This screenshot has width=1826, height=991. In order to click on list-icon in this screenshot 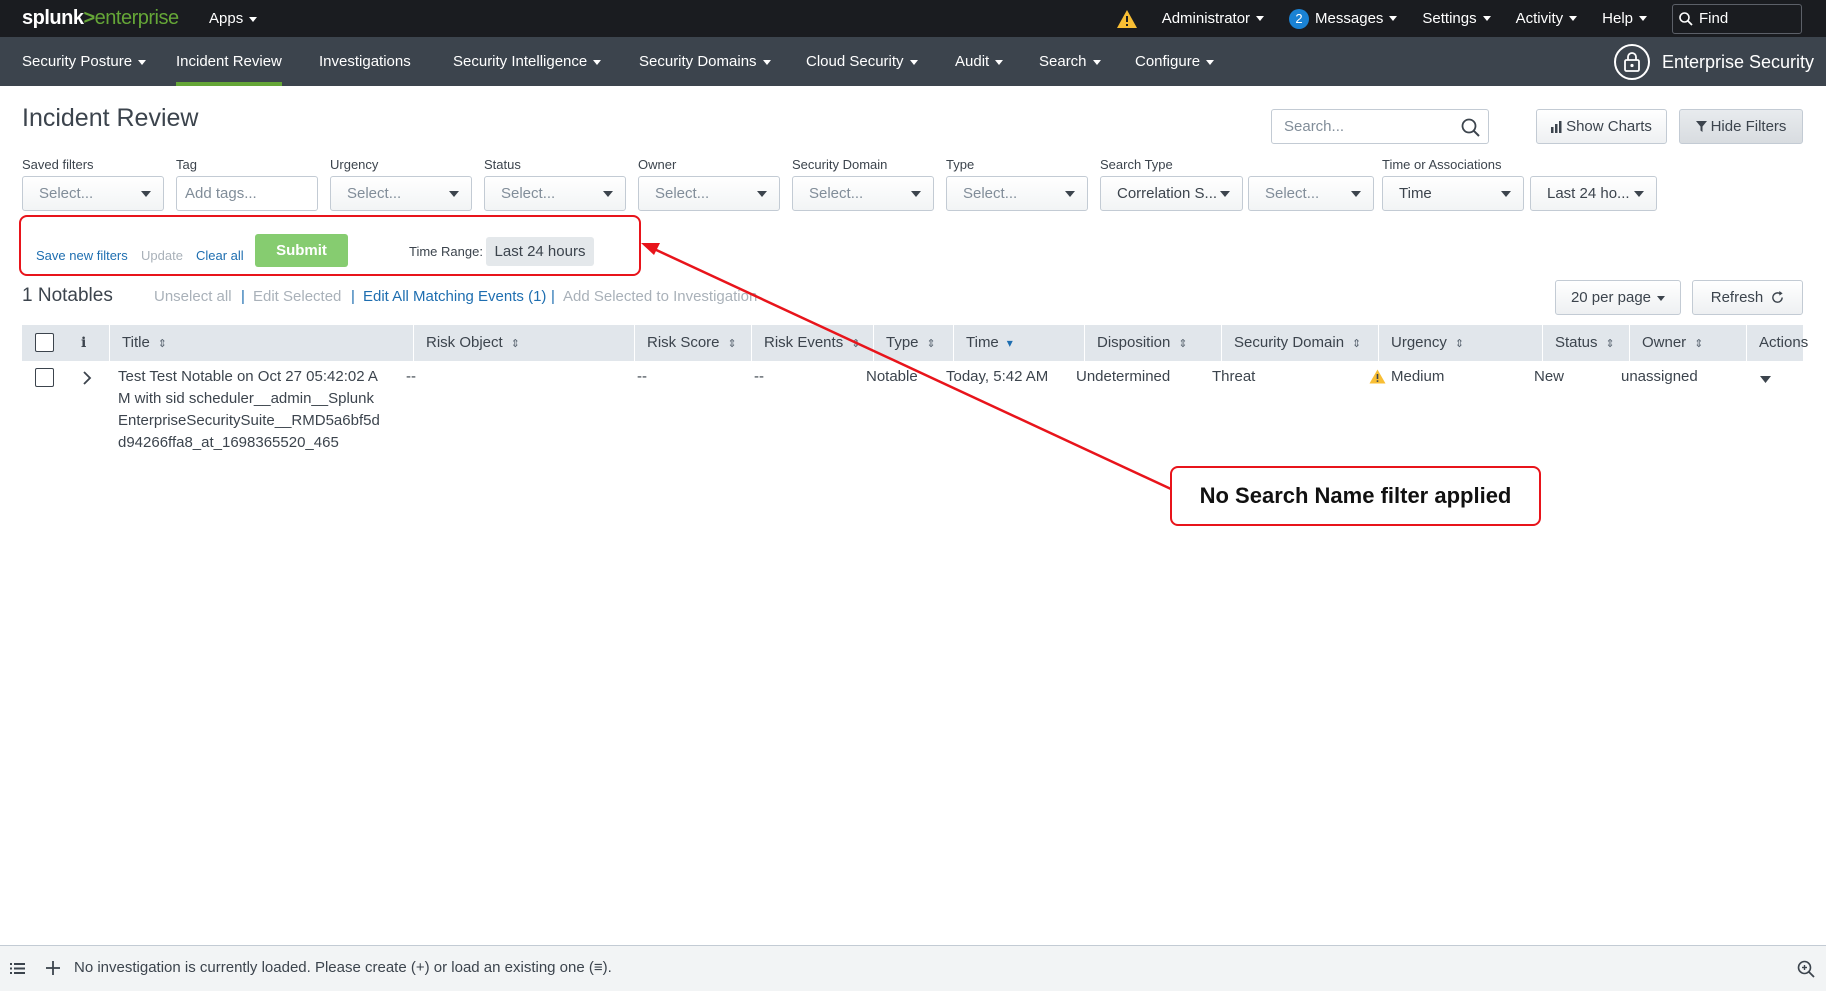, I will do `click(17, 968)`.